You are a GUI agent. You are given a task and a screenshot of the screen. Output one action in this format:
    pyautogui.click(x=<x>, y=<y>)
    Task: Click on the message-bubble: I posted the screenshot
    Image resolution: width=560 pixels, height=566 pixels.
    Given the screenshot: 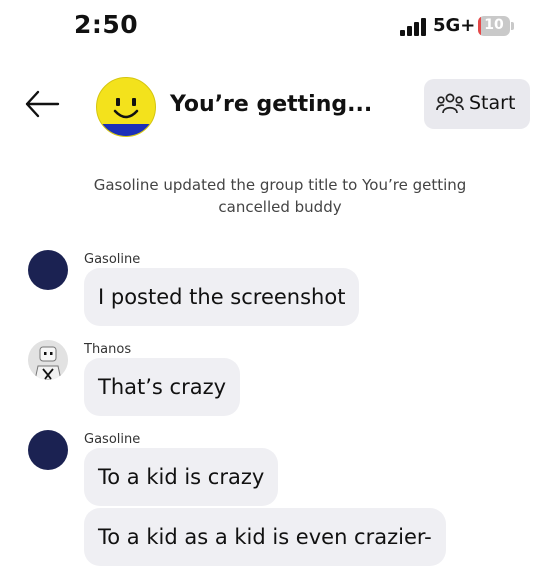 What is the action you would take?
    pyautogui.click(x=222, y=297)
    